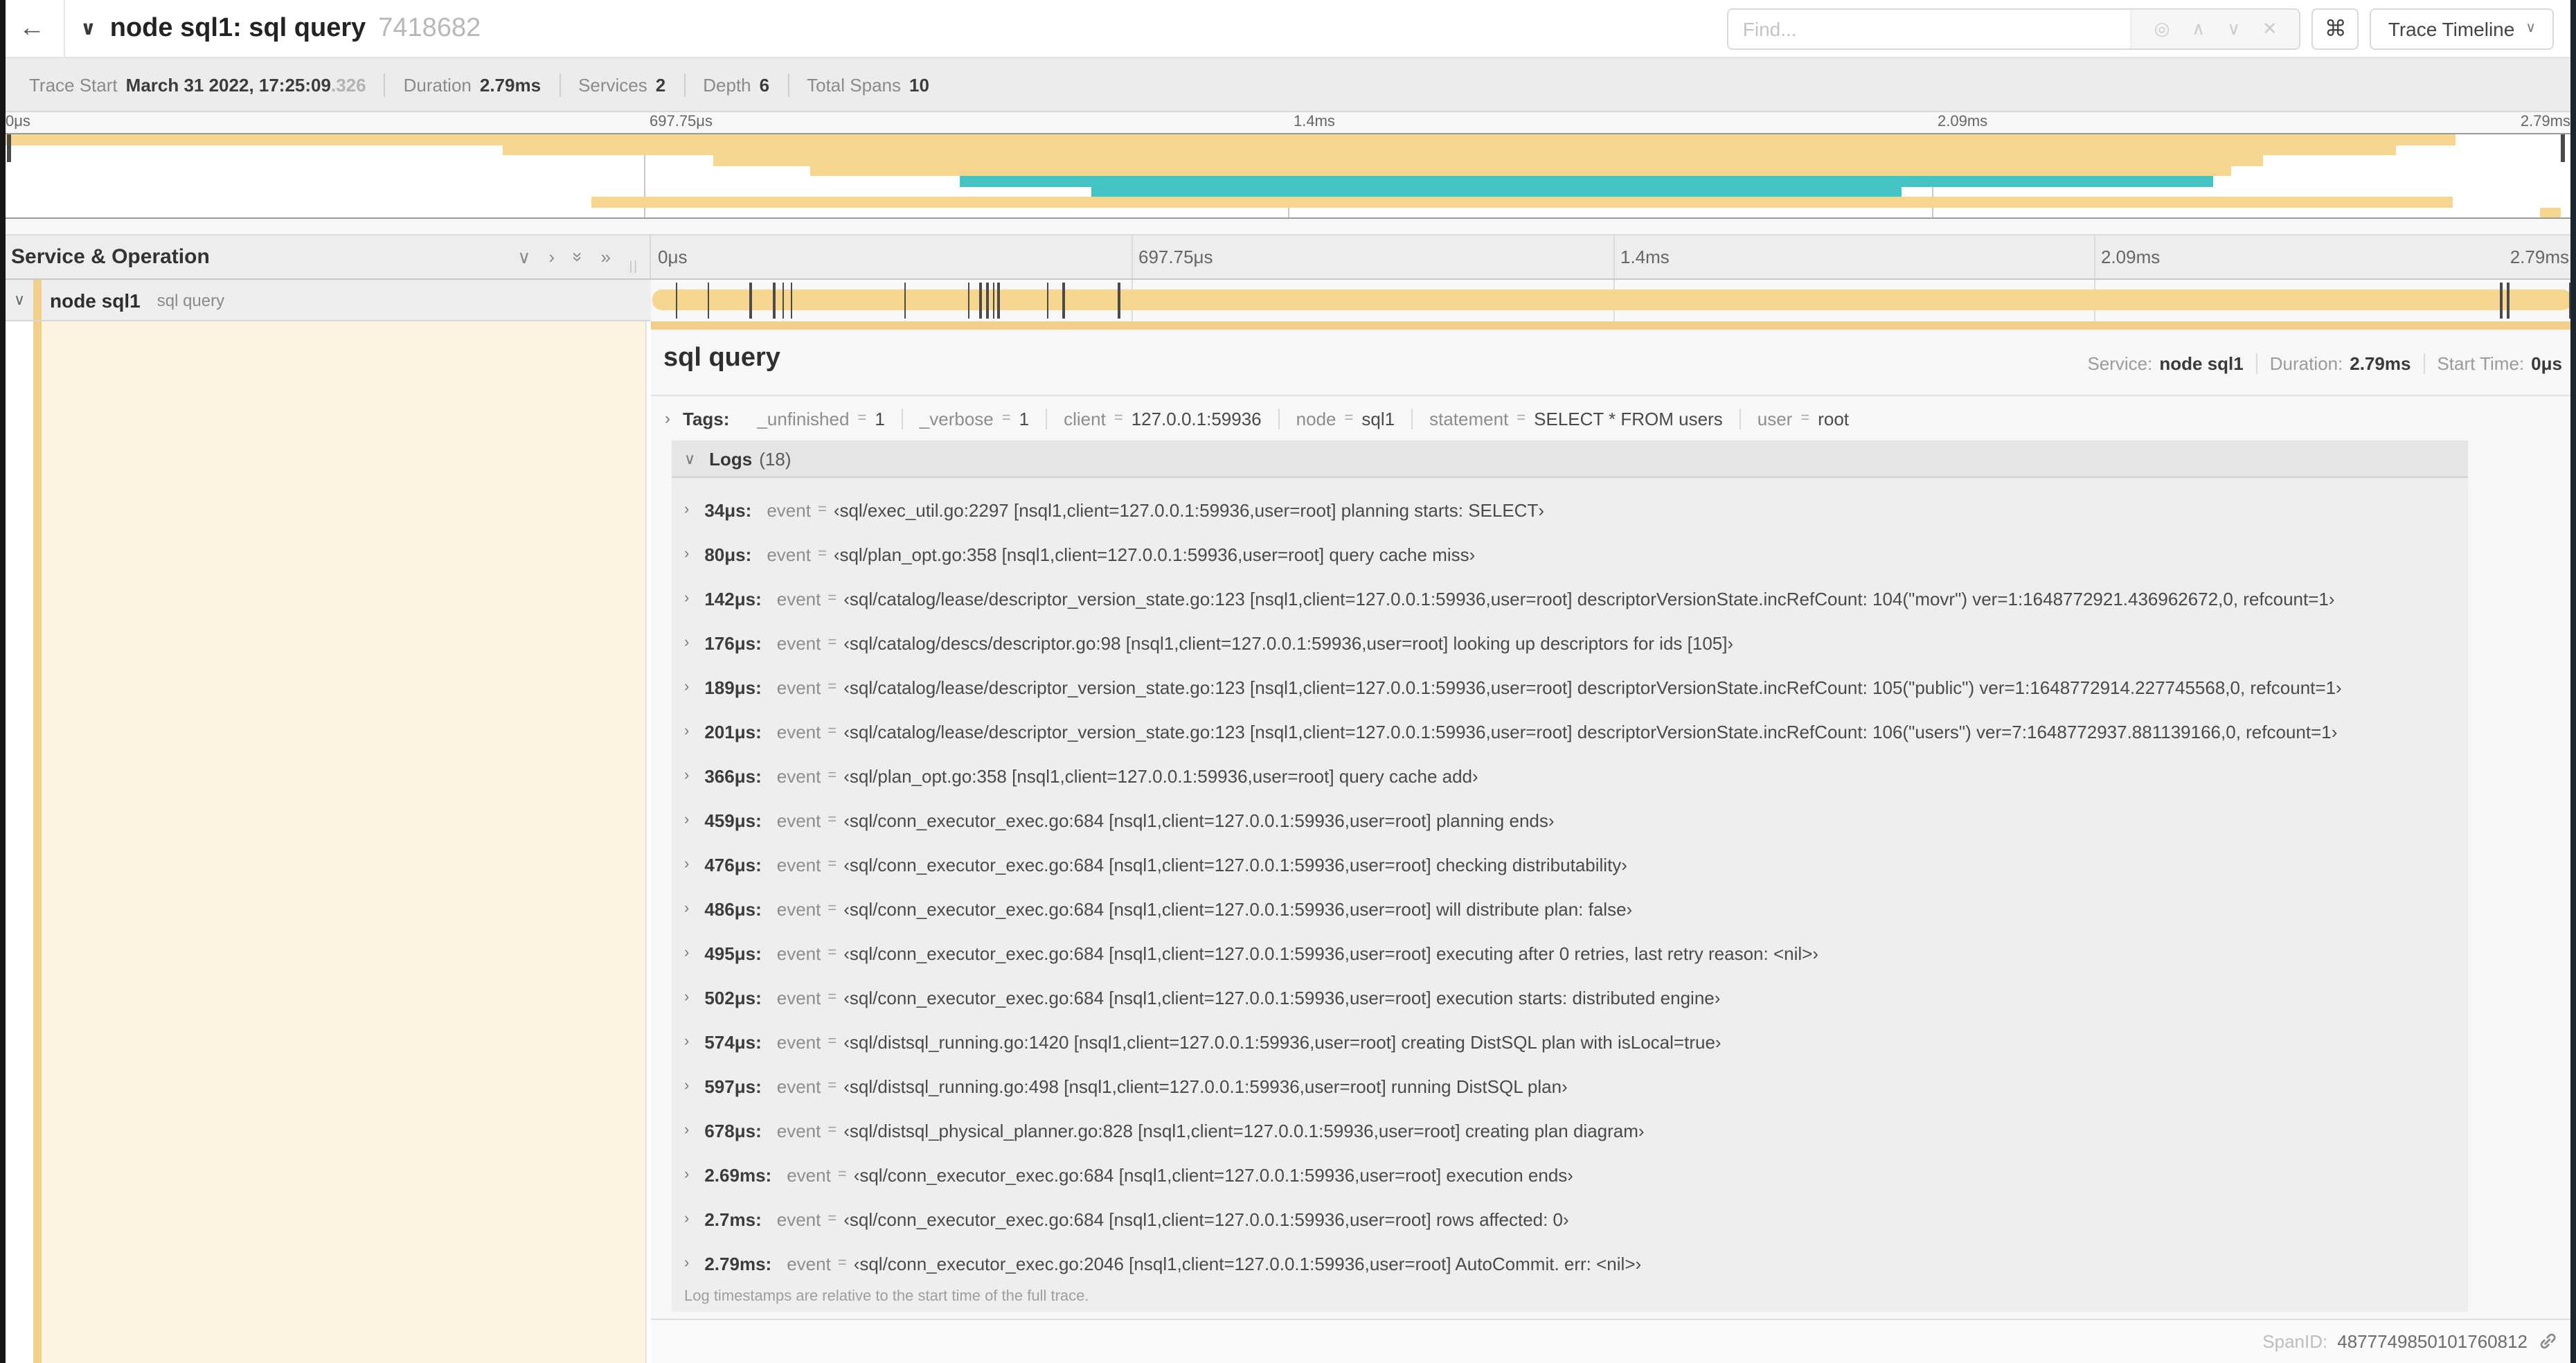  I want to click on find-group: ◎ ∧ ∨ ✕, so click(2014, 28).